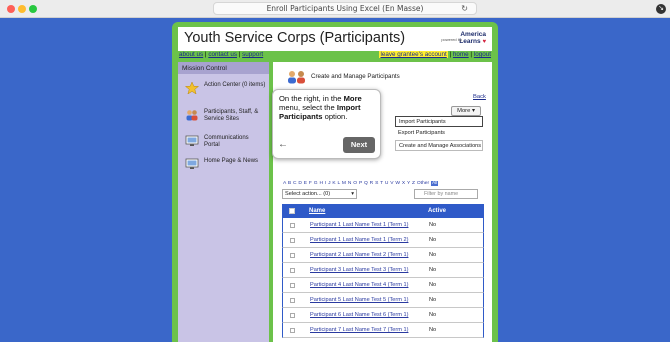  Describe the element at coordinates (437, 211) in the screenshot. I see `column-header-active: Active` at that location.